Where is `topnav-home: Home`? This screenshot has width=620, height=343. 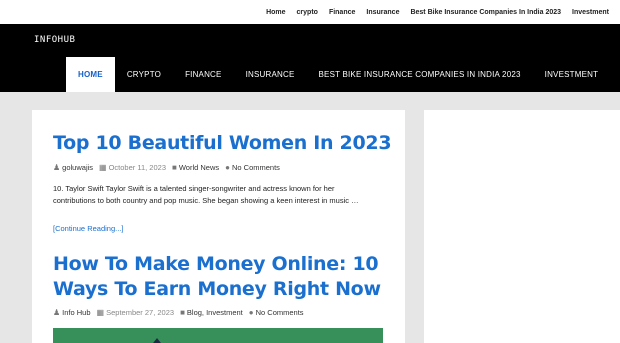 topnav-home: Home is located at coordinates (275, 12).